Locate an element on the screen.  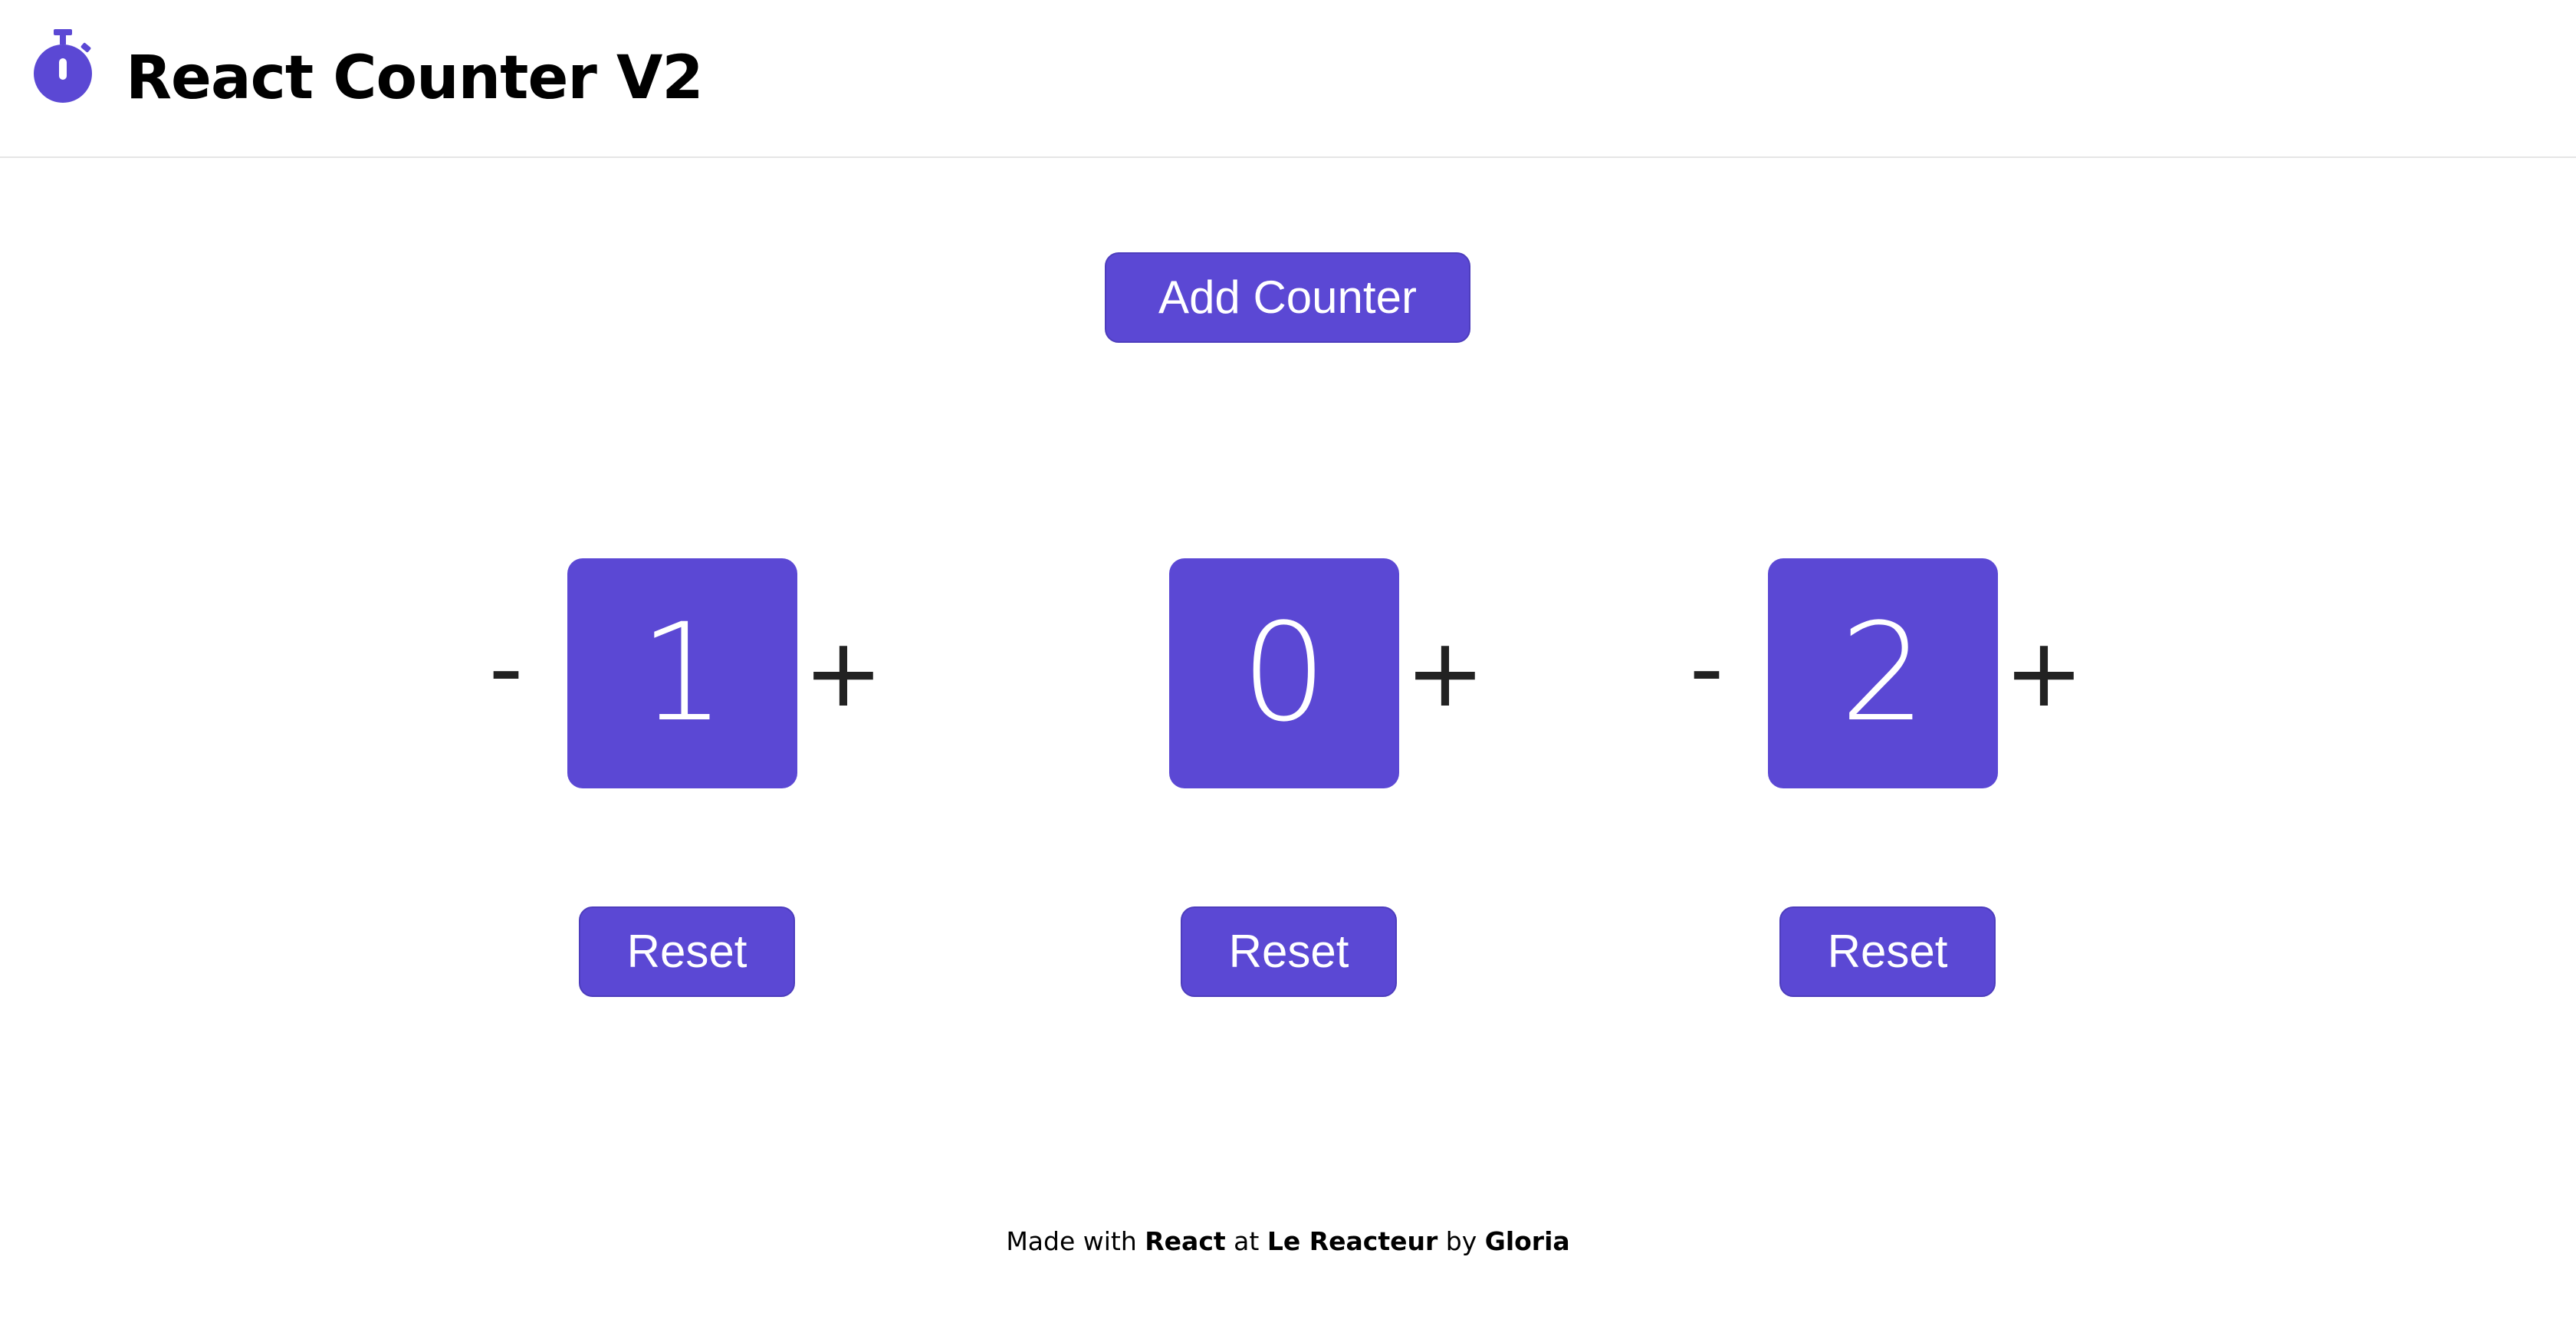
page-title: React Counter V2 is located at coordinates (415, 78).